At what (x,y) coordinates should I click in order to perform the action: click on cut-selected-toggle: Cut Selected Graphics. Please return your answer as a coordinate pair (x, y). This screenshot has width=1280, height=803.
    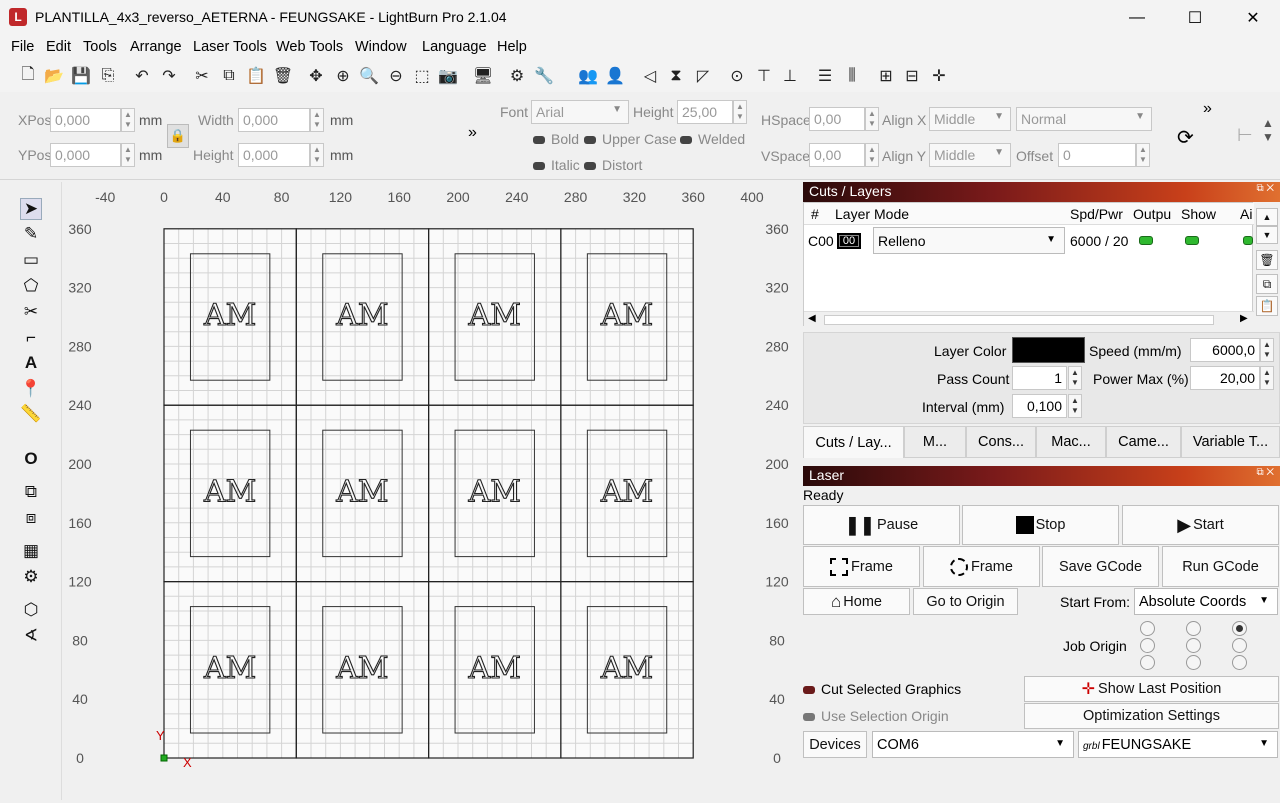
    Looking at the image, I should click on (882, 689).